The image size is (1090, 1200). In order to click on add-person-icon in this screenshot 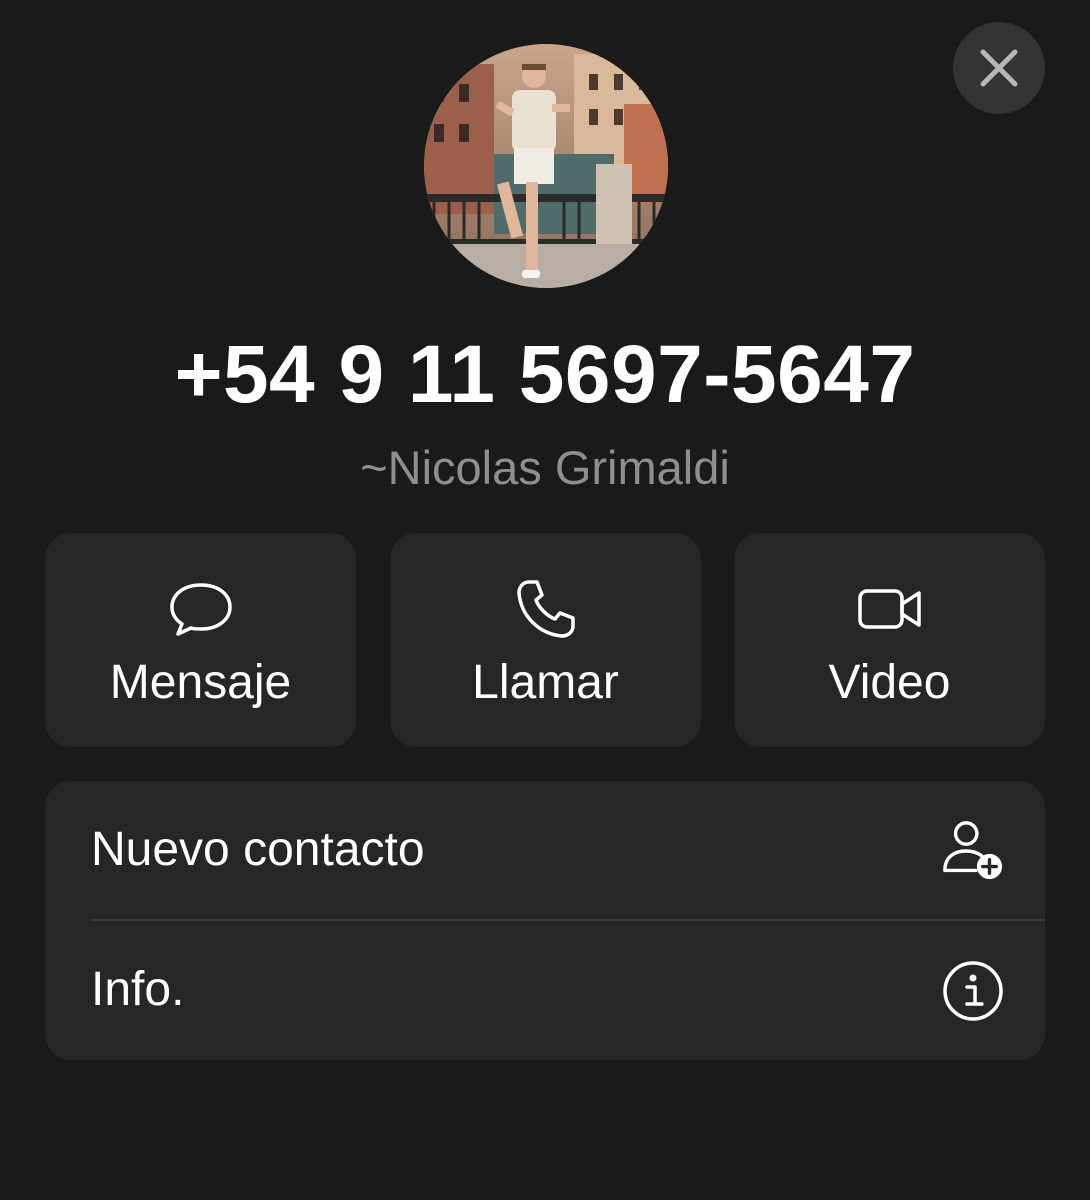, I will do `click(973, 850)`.